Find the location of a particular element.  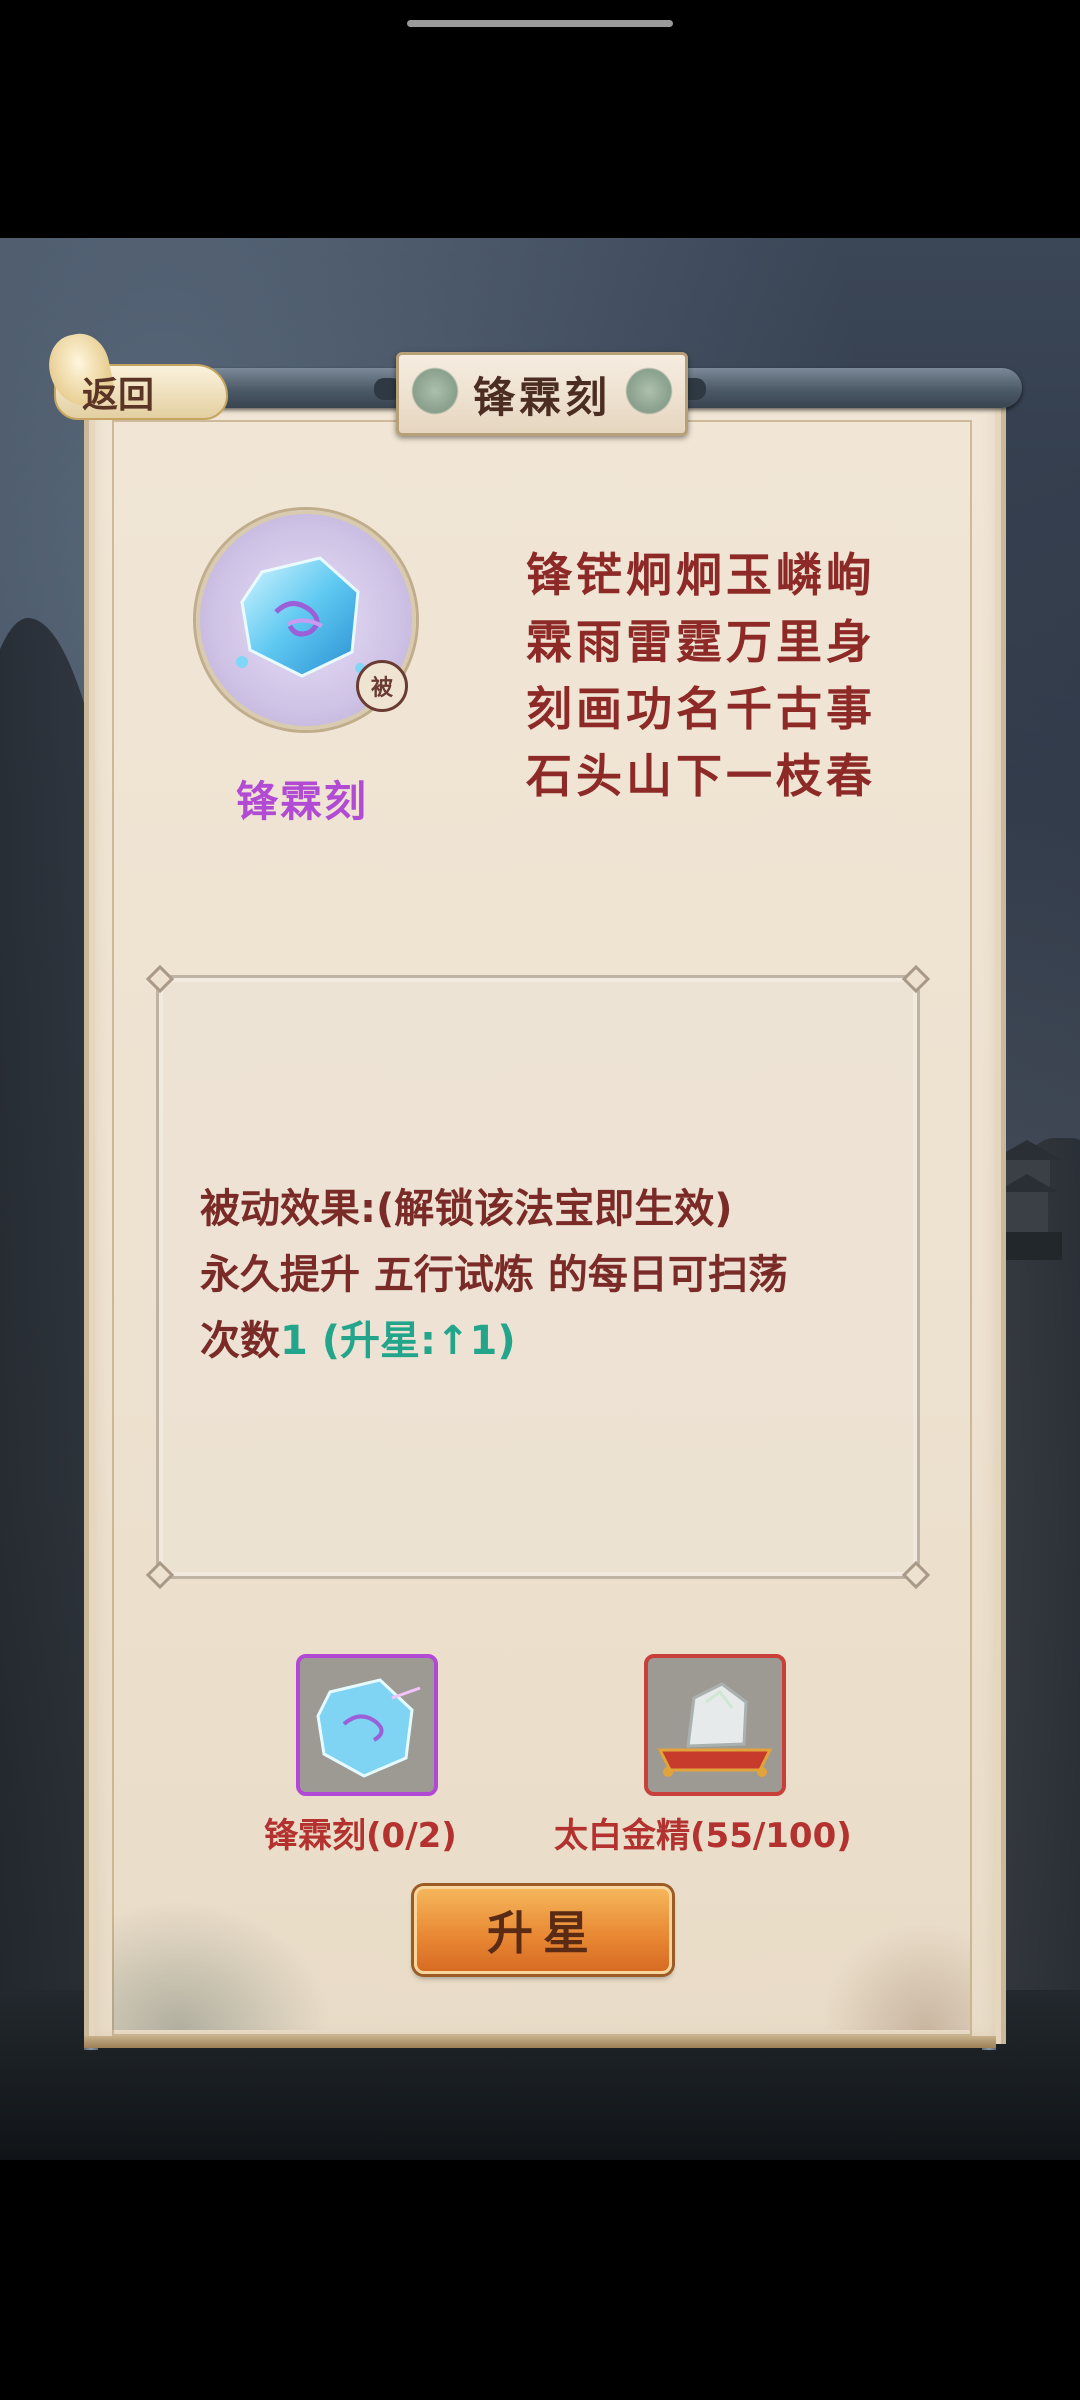

page-title: 锋霖刻 is located at coordinates (541, 397).